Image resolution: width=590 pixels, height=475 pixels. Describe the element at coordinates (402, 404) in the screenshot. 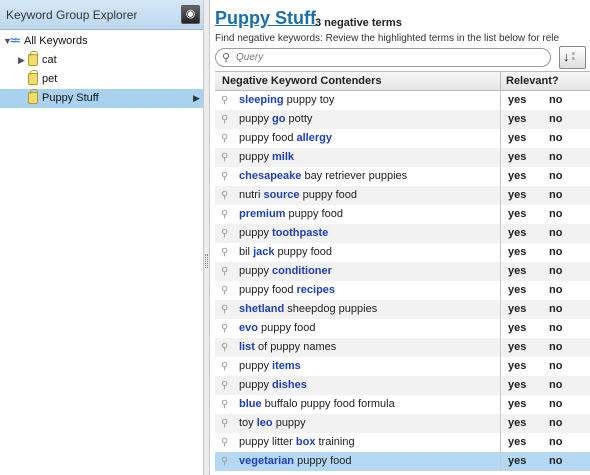

I see `table-row: ⚲ blue buffalo puppy food formula yes no` at that location.